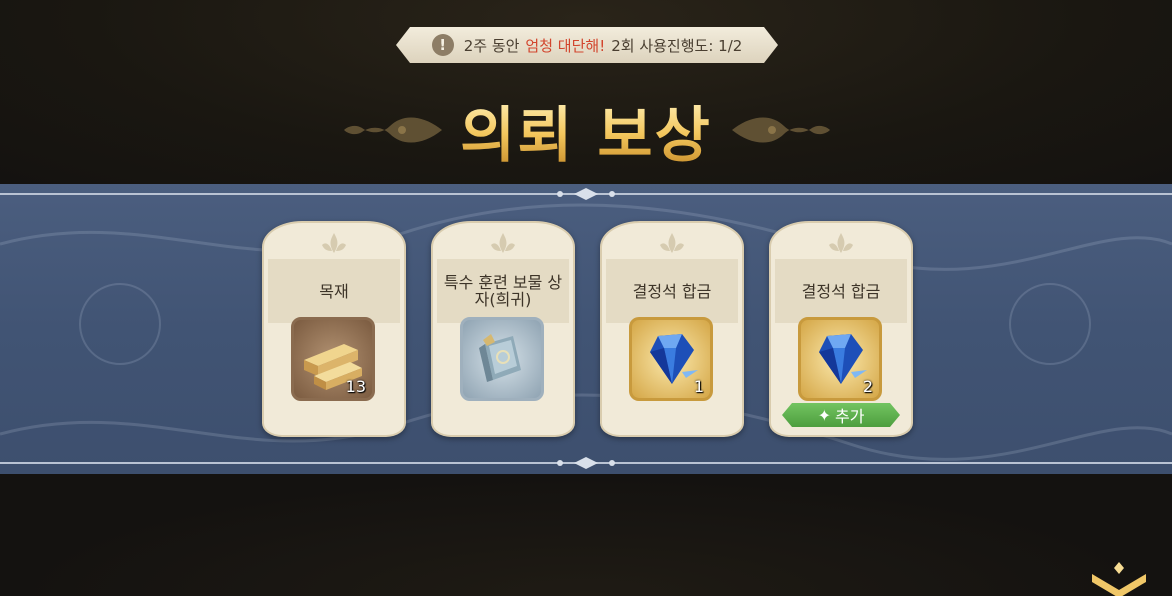 The height and width of the screenshot is (596, 1172). I want to click on reward-name: 목재, so click(334, 291).